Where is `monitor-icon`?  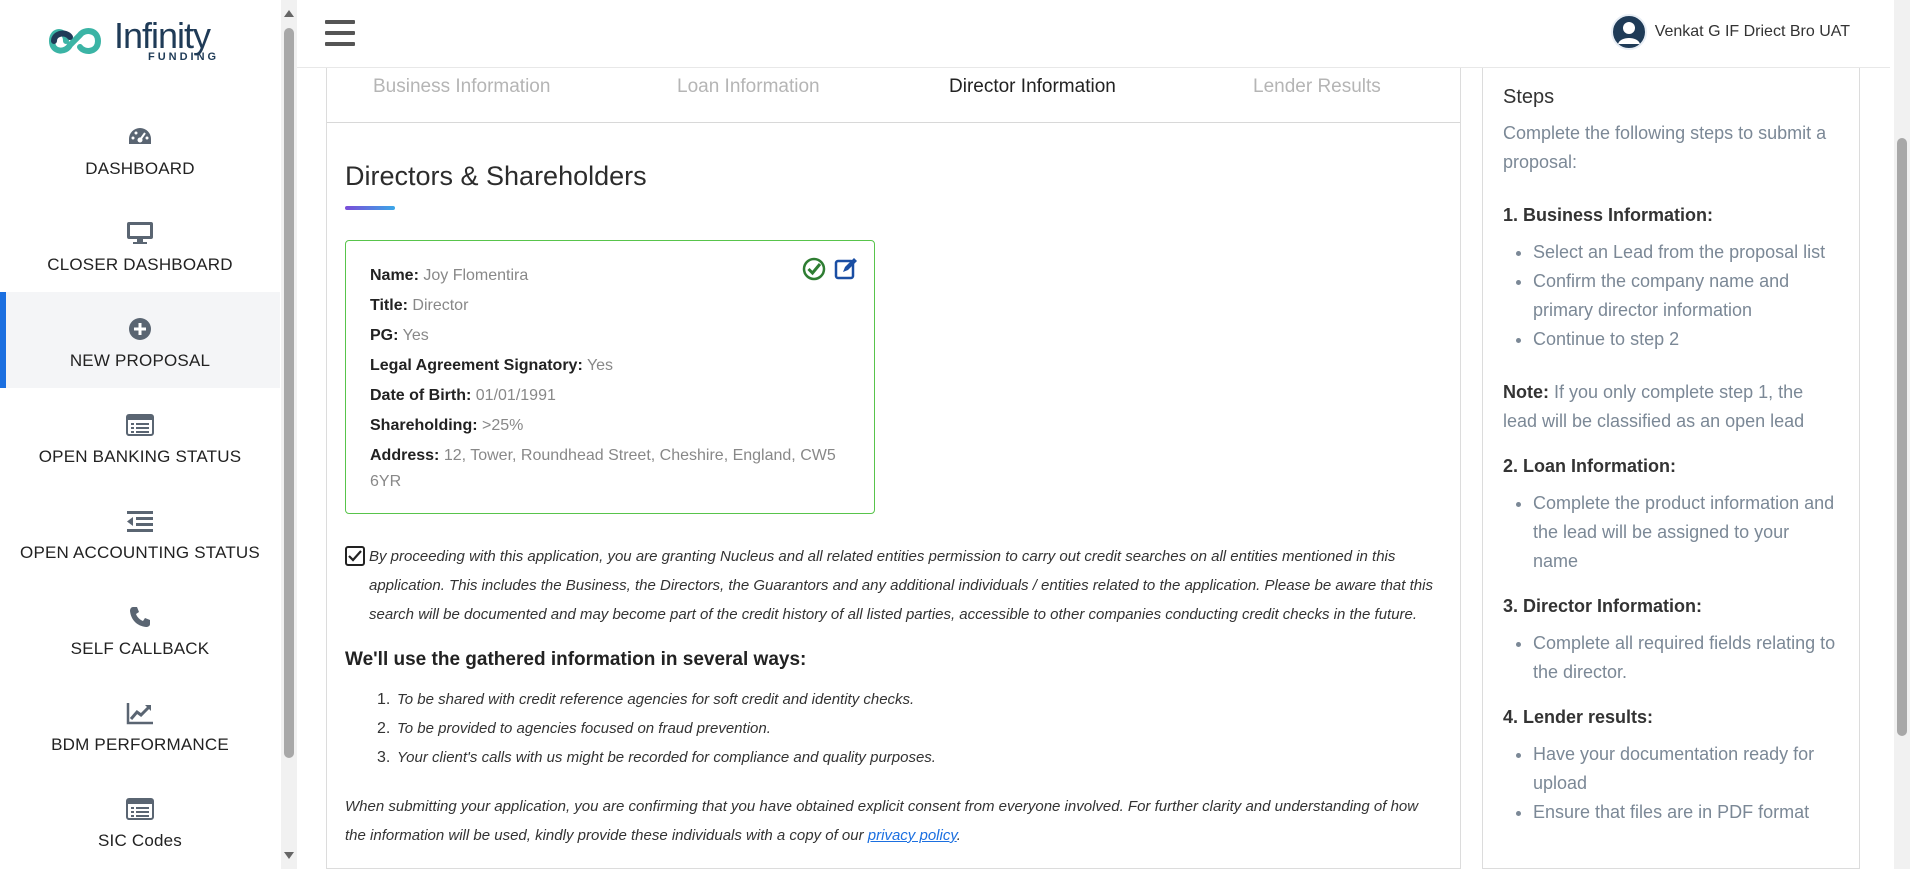 monitor-icon is located at coordinates (140, 233).